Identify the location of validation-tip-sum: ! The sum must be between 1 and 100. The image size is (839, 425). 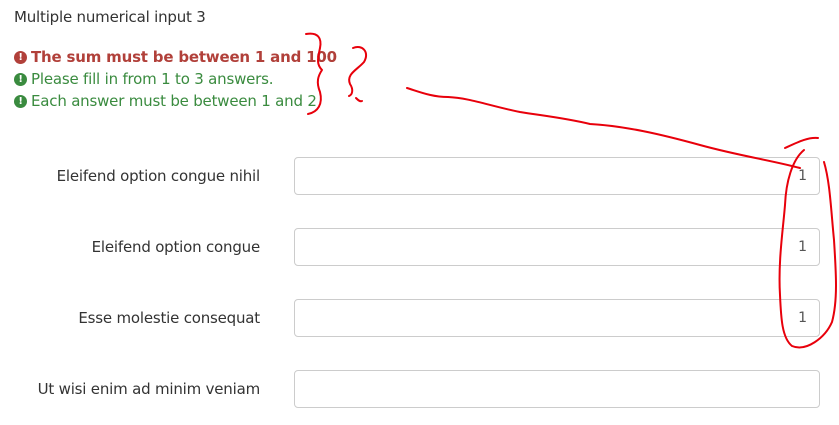
(175, 57).